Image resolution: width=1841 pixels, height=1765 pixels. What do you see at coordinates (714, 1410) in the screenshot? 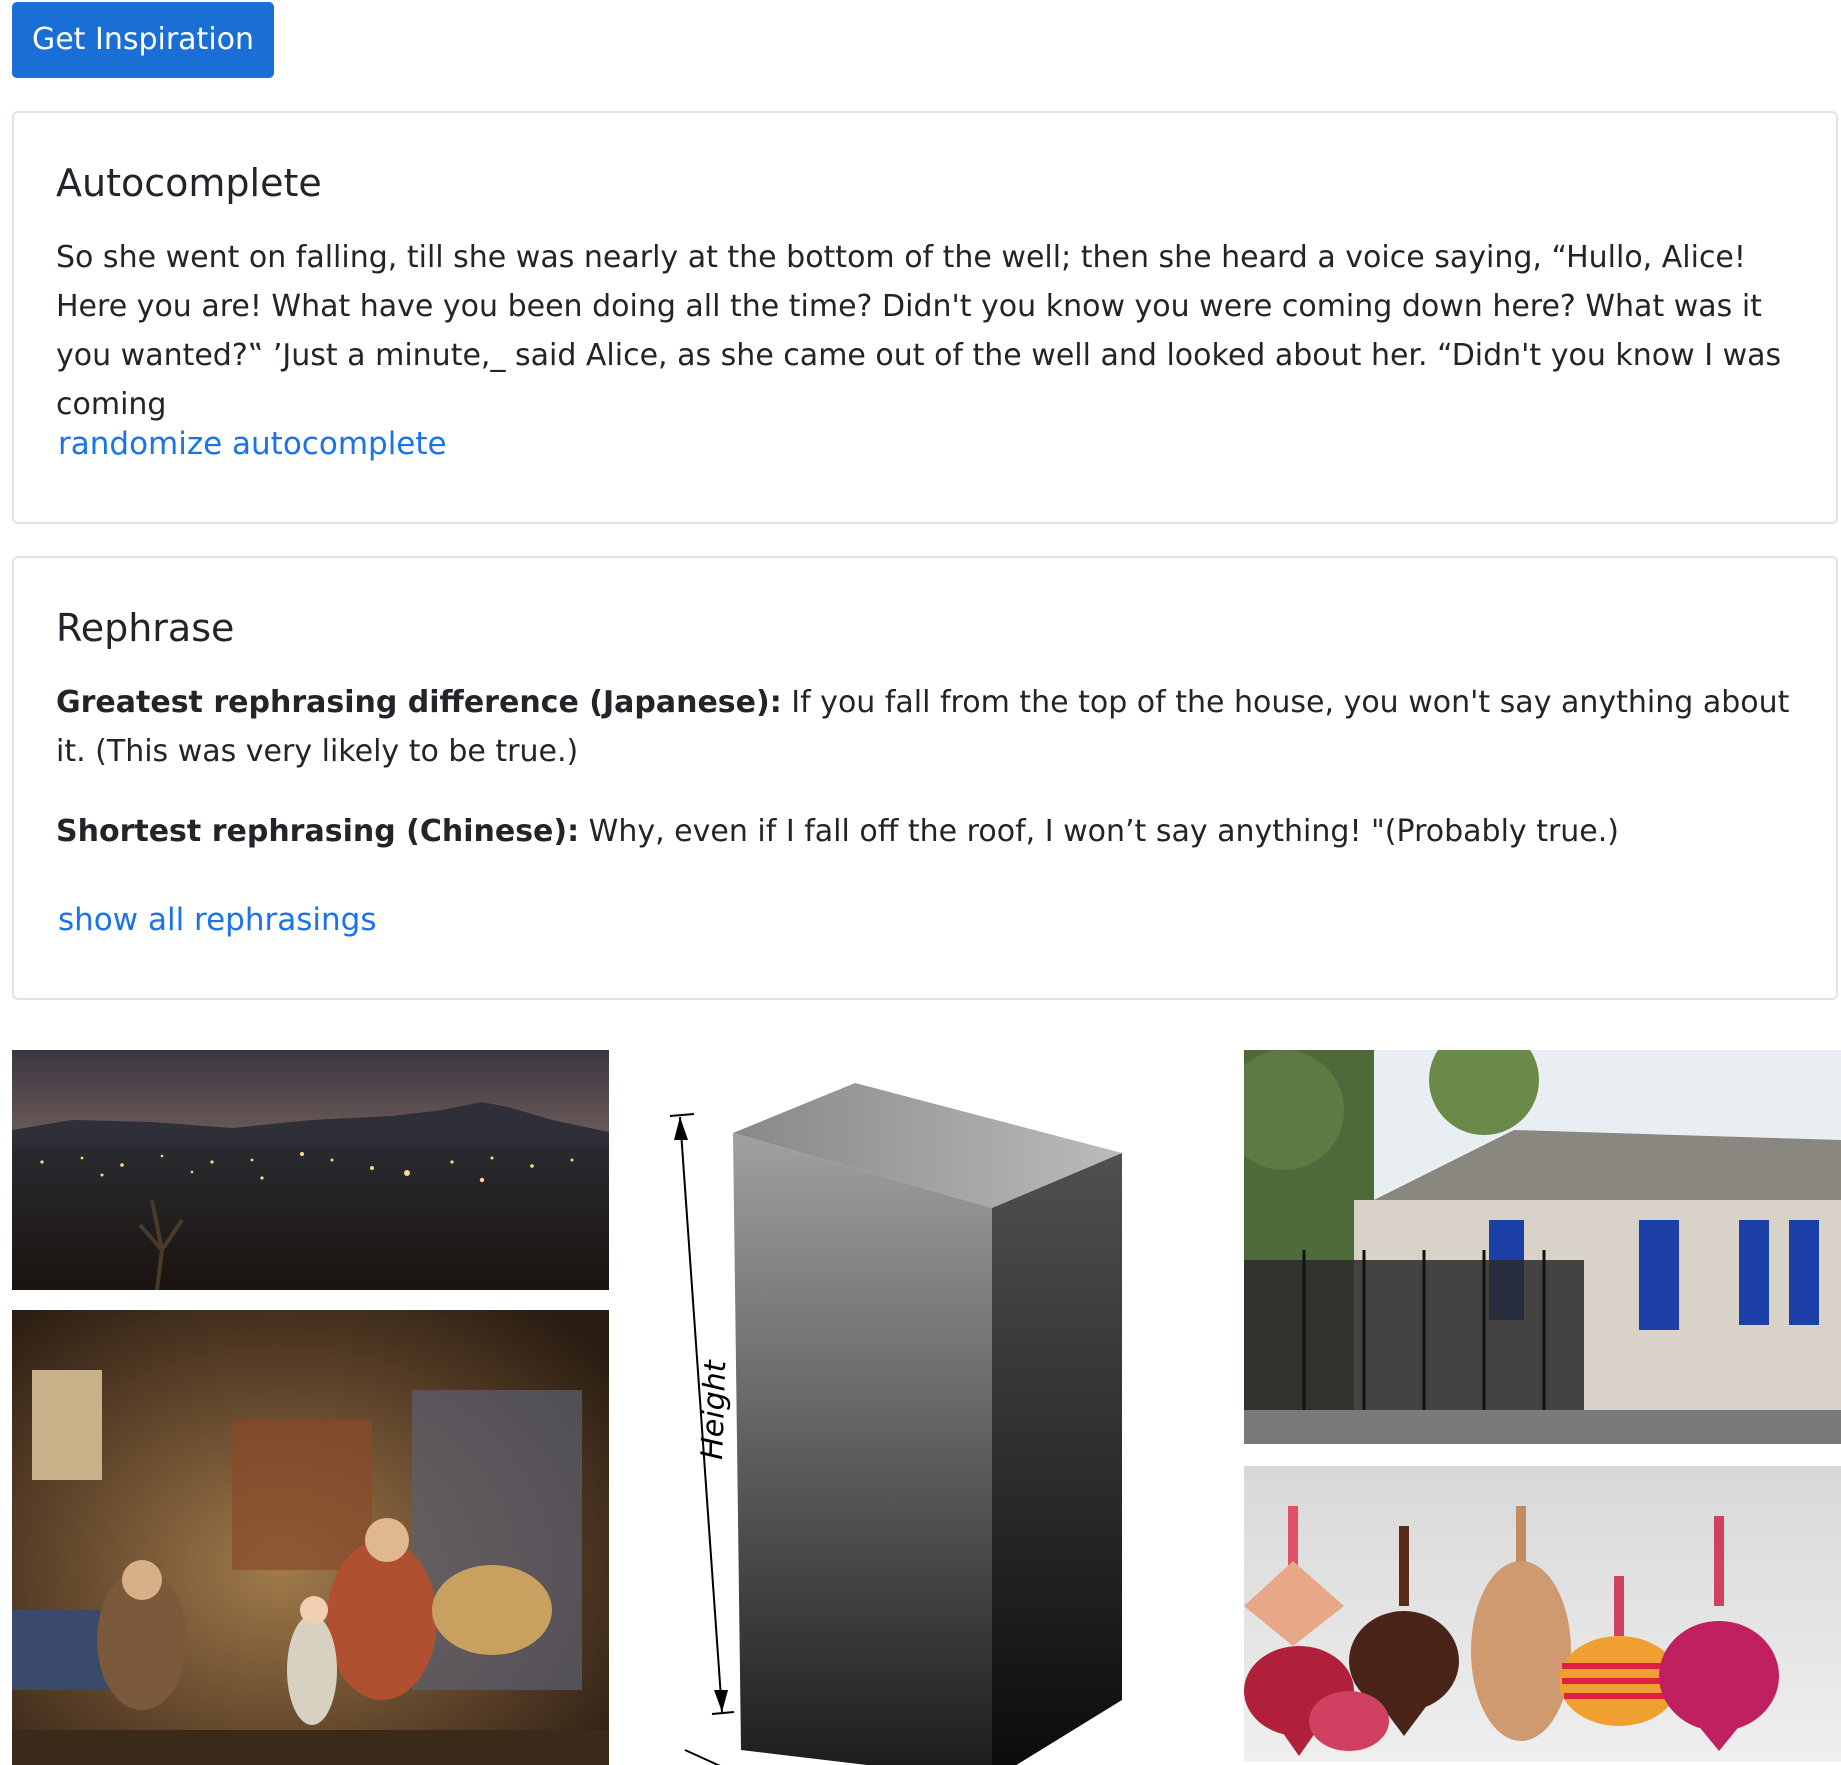
I see `height-label: Height` at bounding box center [714, 1410].